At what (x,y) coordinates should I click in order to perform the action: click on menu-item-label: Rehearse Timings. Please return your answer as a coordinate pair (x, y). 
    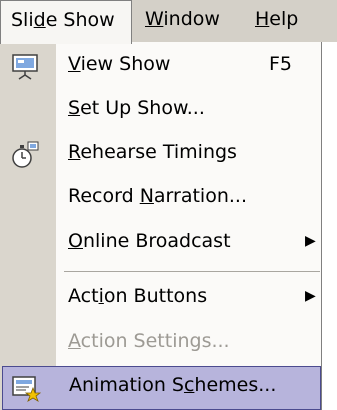
    Looking at the image, I should click on (152, 152).